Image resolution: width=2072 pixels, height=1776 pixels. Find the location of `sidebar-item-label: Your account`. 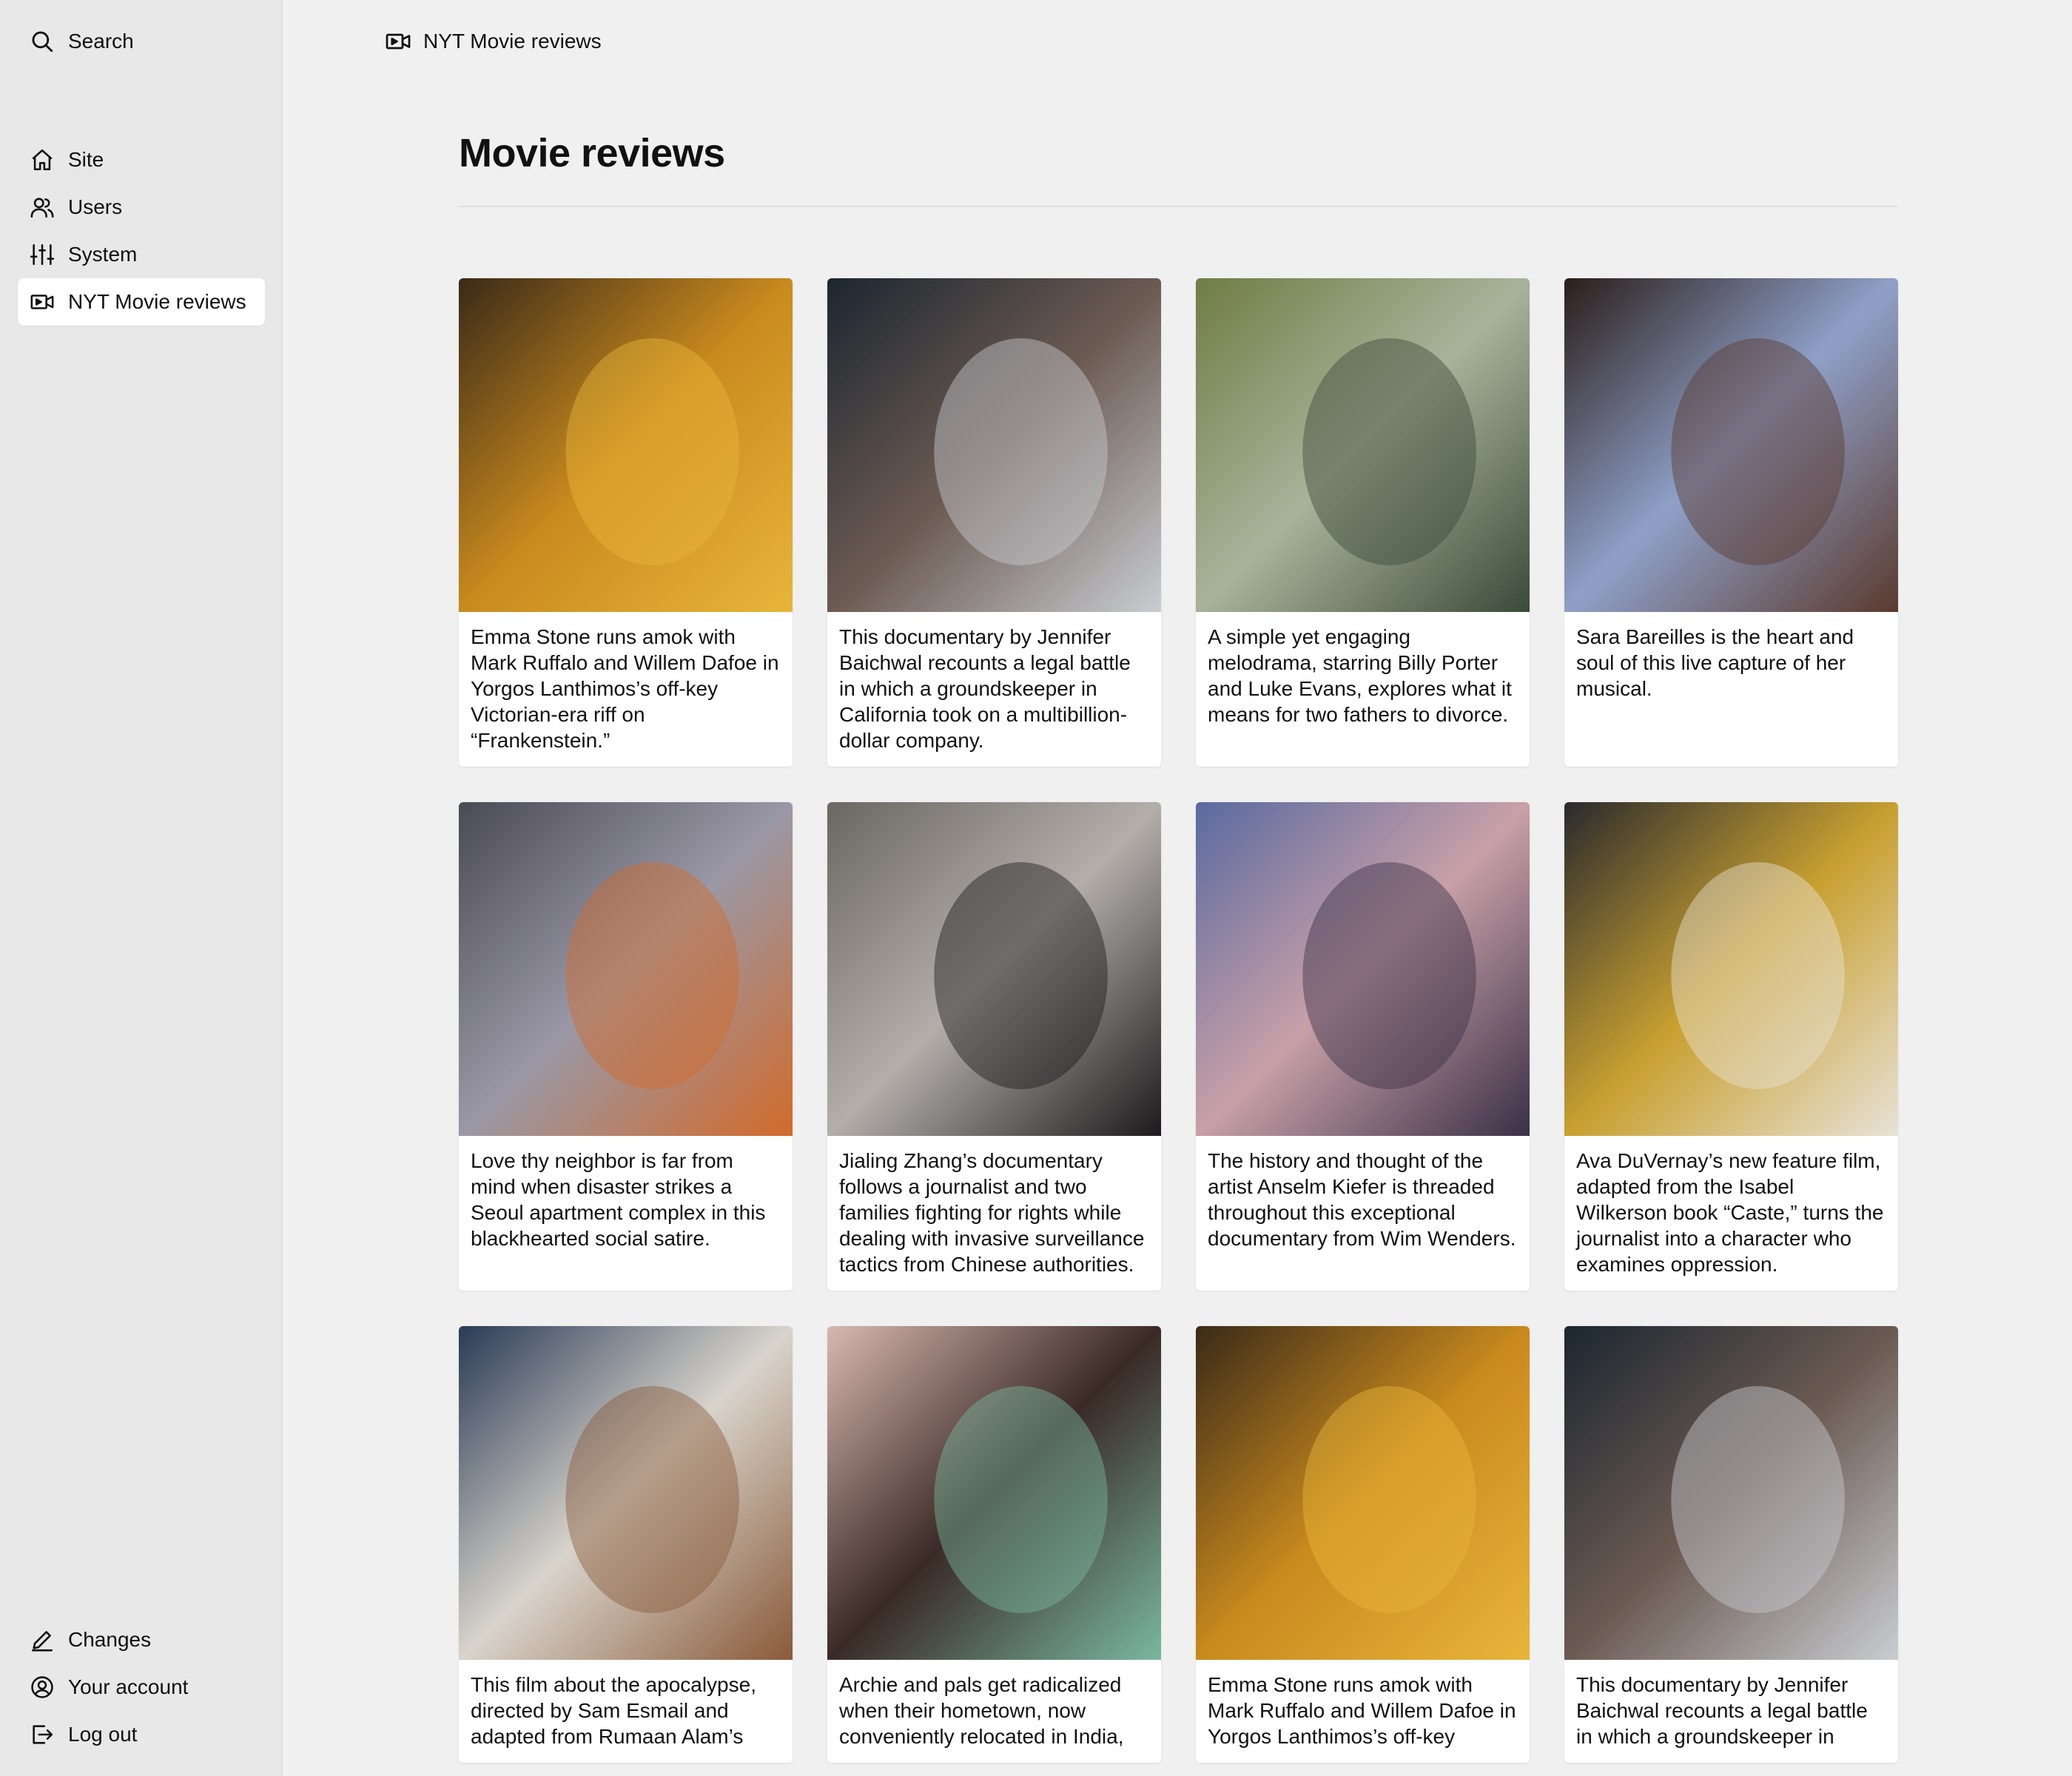

sidebar-item-label: Your account is located at coordinates (128, 1686).